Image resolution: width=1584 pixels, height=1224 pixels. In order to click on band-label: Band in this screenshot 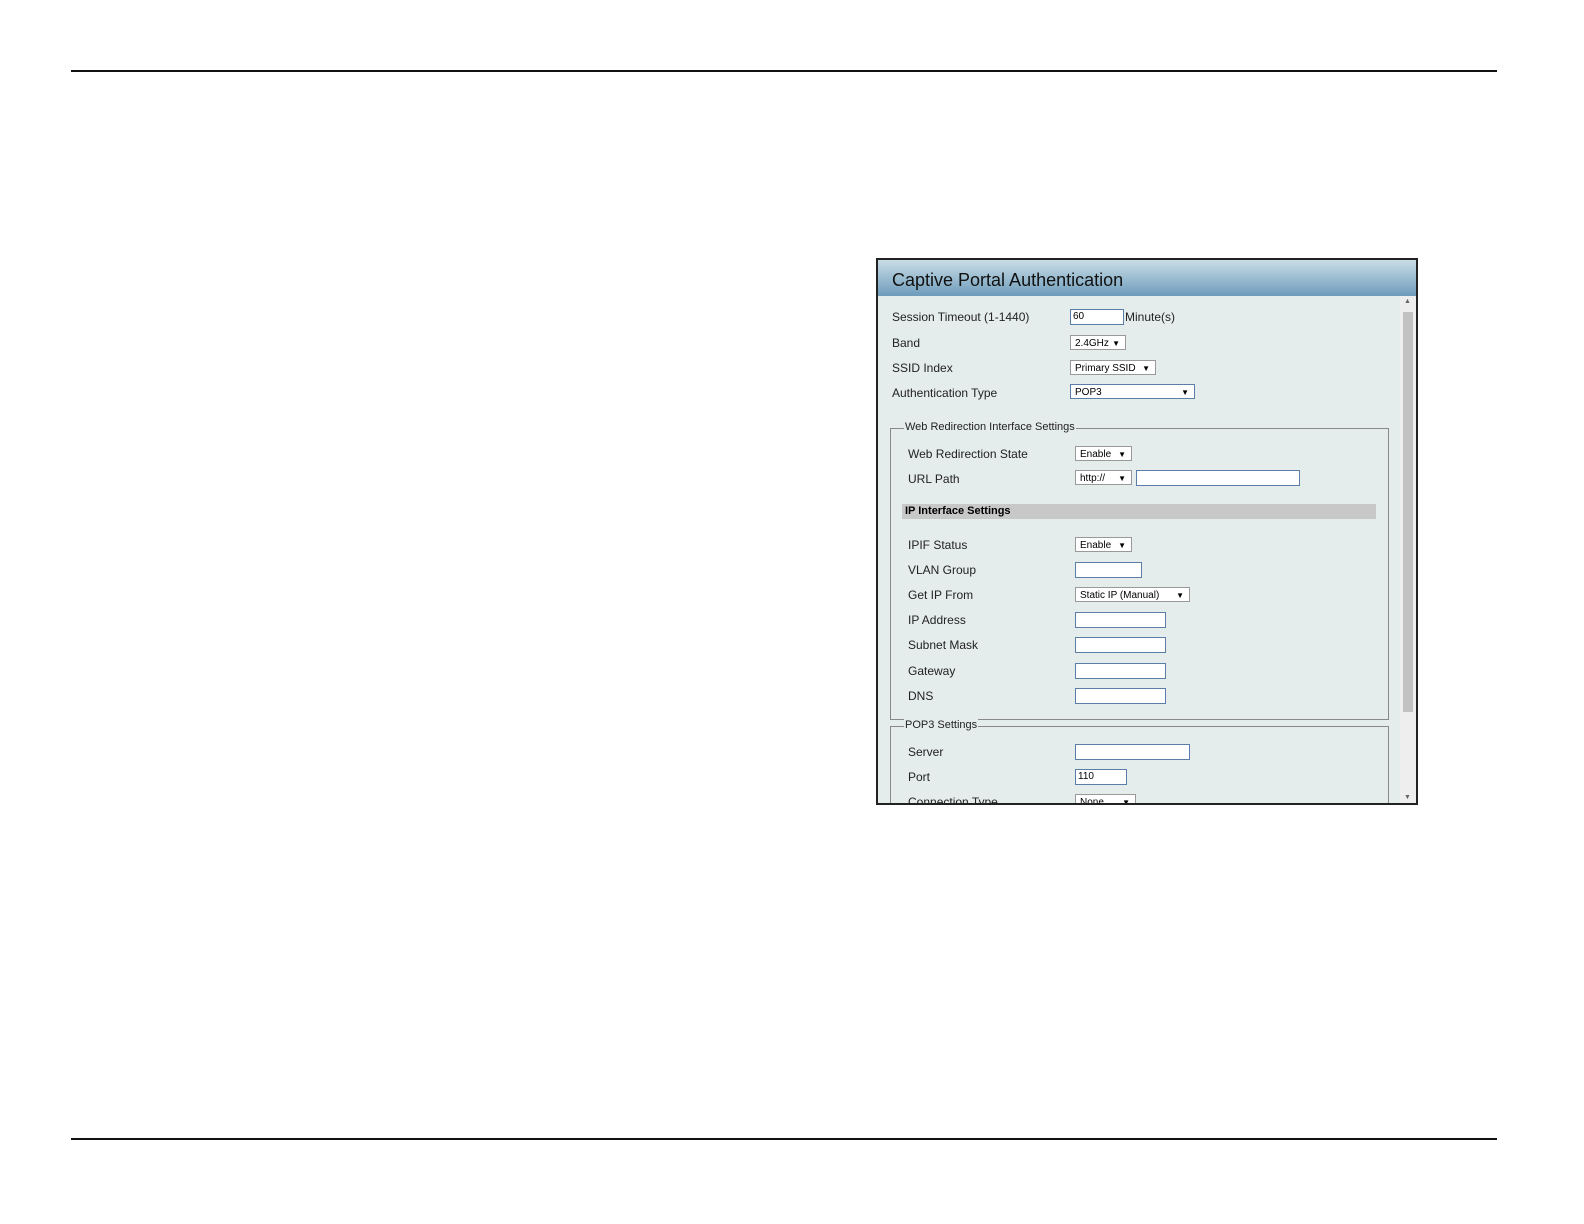, I will do `click(906, 343)`.